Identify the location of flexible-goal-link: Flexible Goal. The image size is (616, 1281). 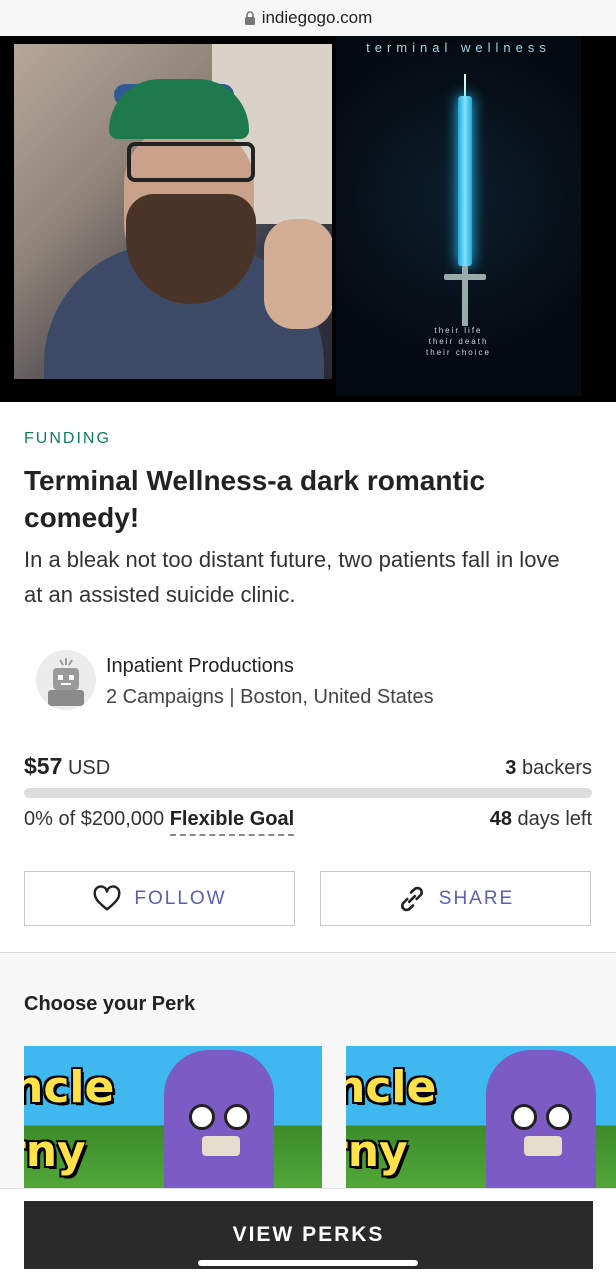
(232, 822).